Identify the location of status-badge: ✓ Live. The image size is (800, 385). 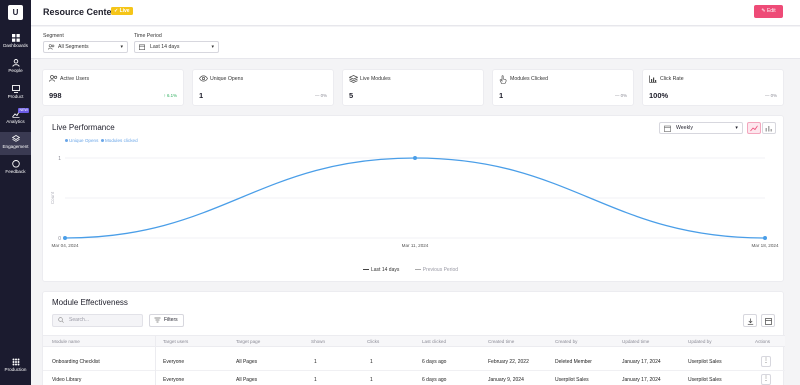
(122, 11).